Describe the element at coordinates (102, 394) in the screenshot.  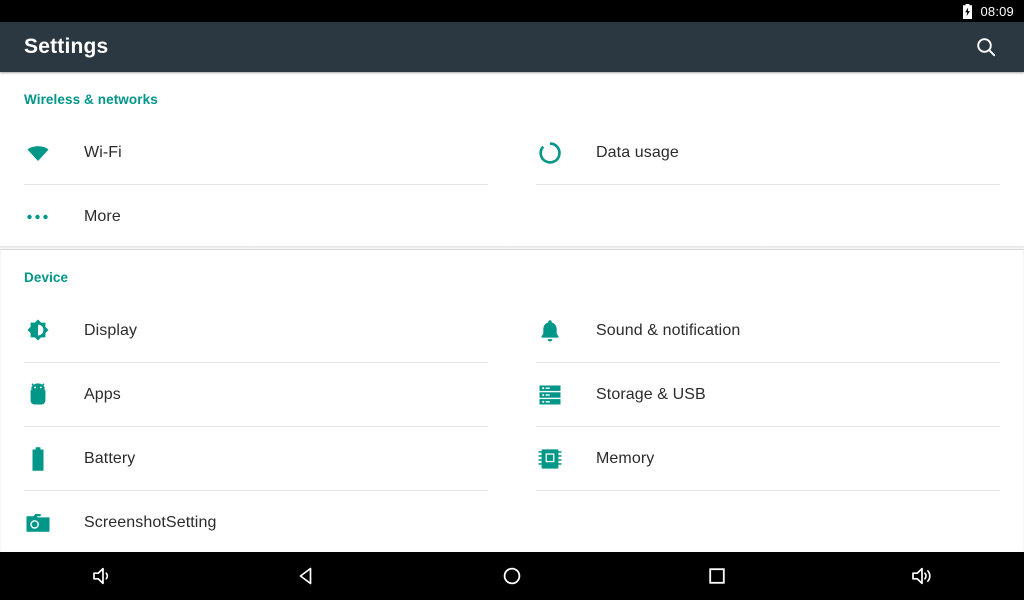
I see `sidebar-item-label: Apps` at that location.